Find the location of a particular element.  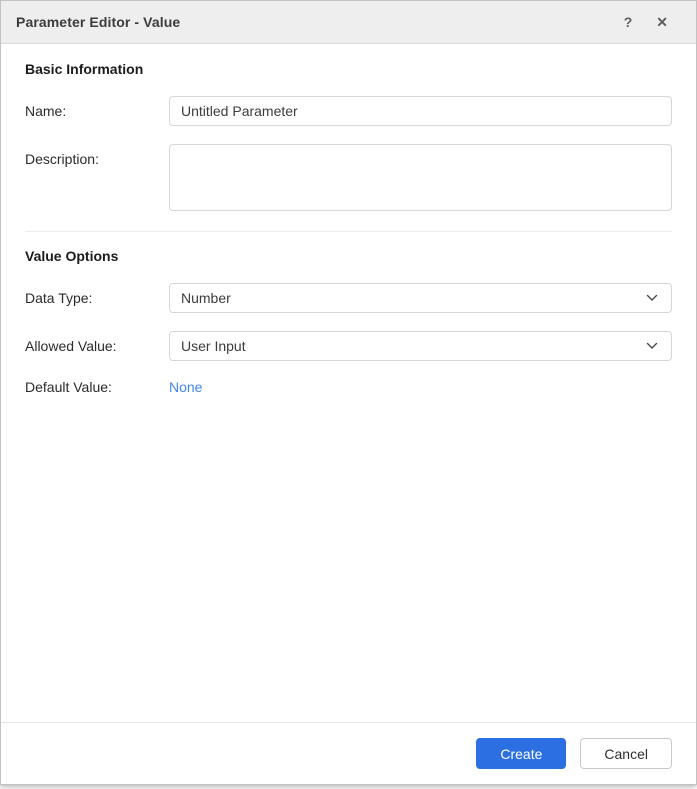

help-icon: ? is located at coordinates (628, 22).